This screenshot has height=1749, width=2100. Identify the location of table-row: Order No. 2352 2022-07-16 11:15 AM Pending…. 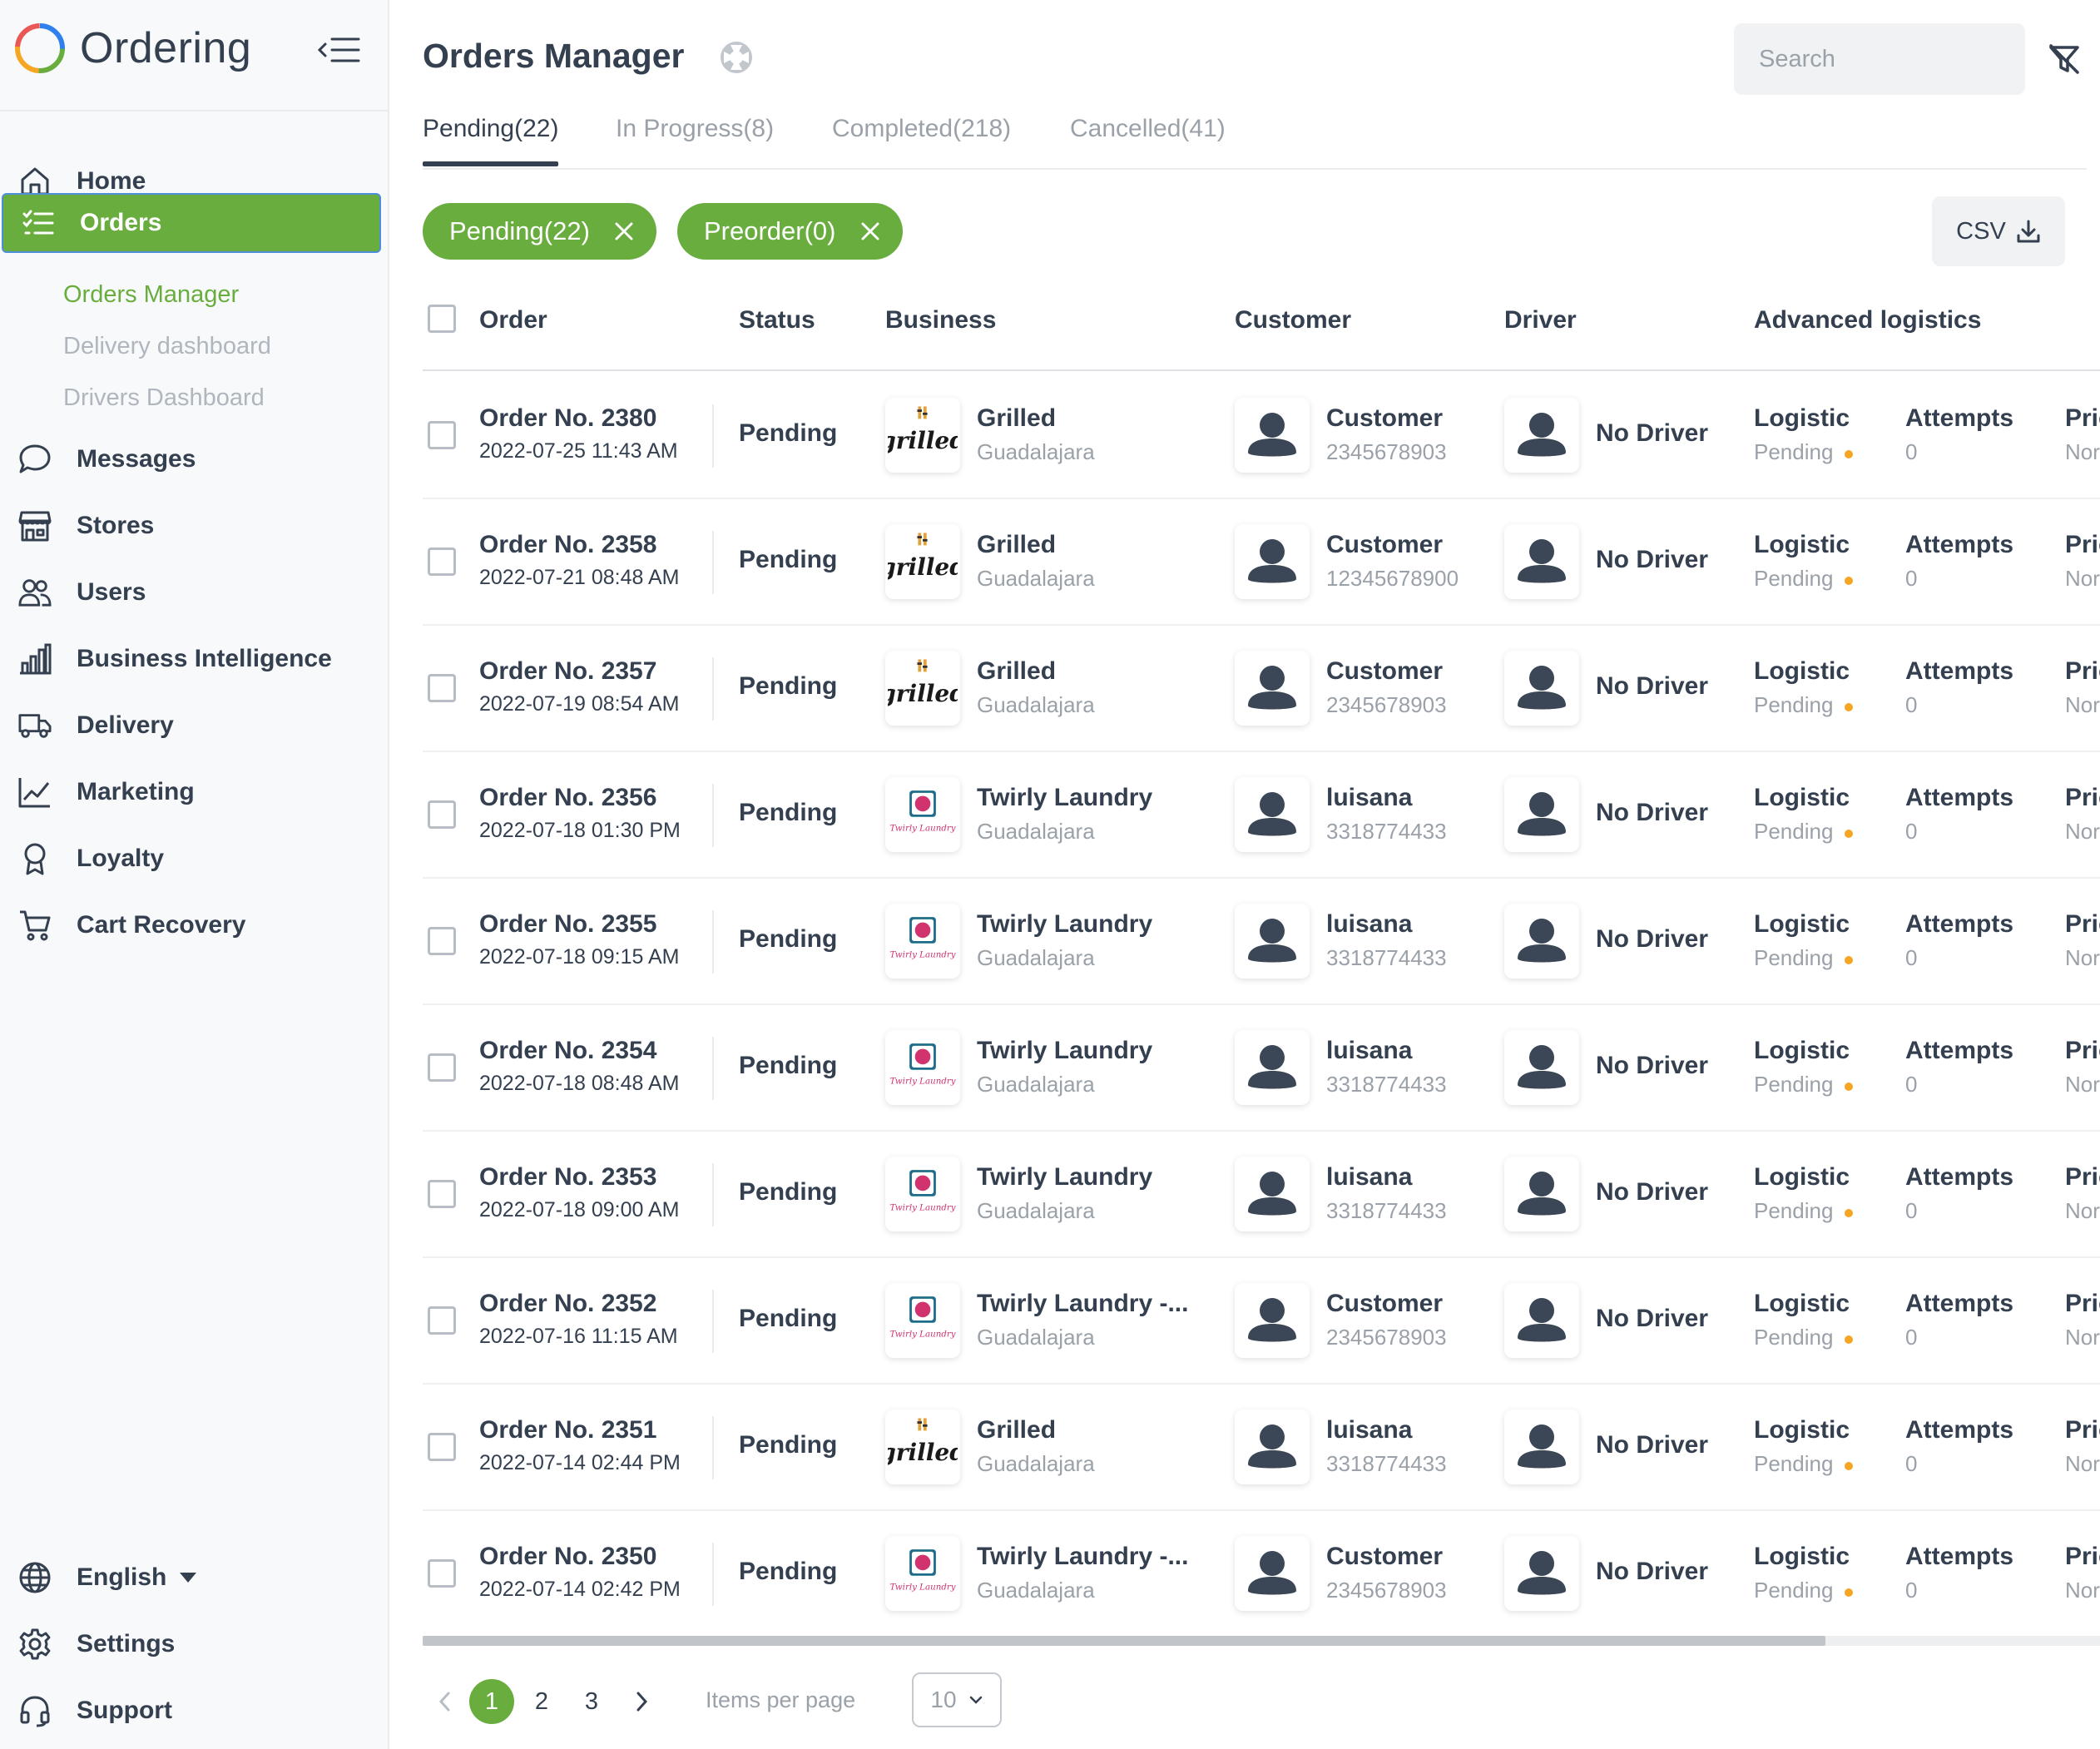
(1261, 1322).